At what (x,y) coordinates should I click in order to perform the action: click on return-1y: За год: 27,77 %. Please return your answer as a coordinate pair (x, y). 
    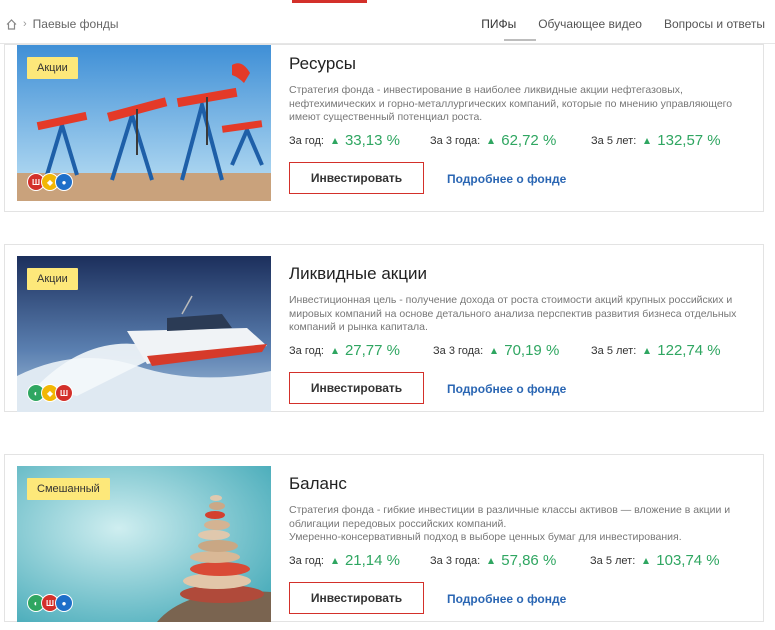
    Looking at the image, I should click on (344, 350).